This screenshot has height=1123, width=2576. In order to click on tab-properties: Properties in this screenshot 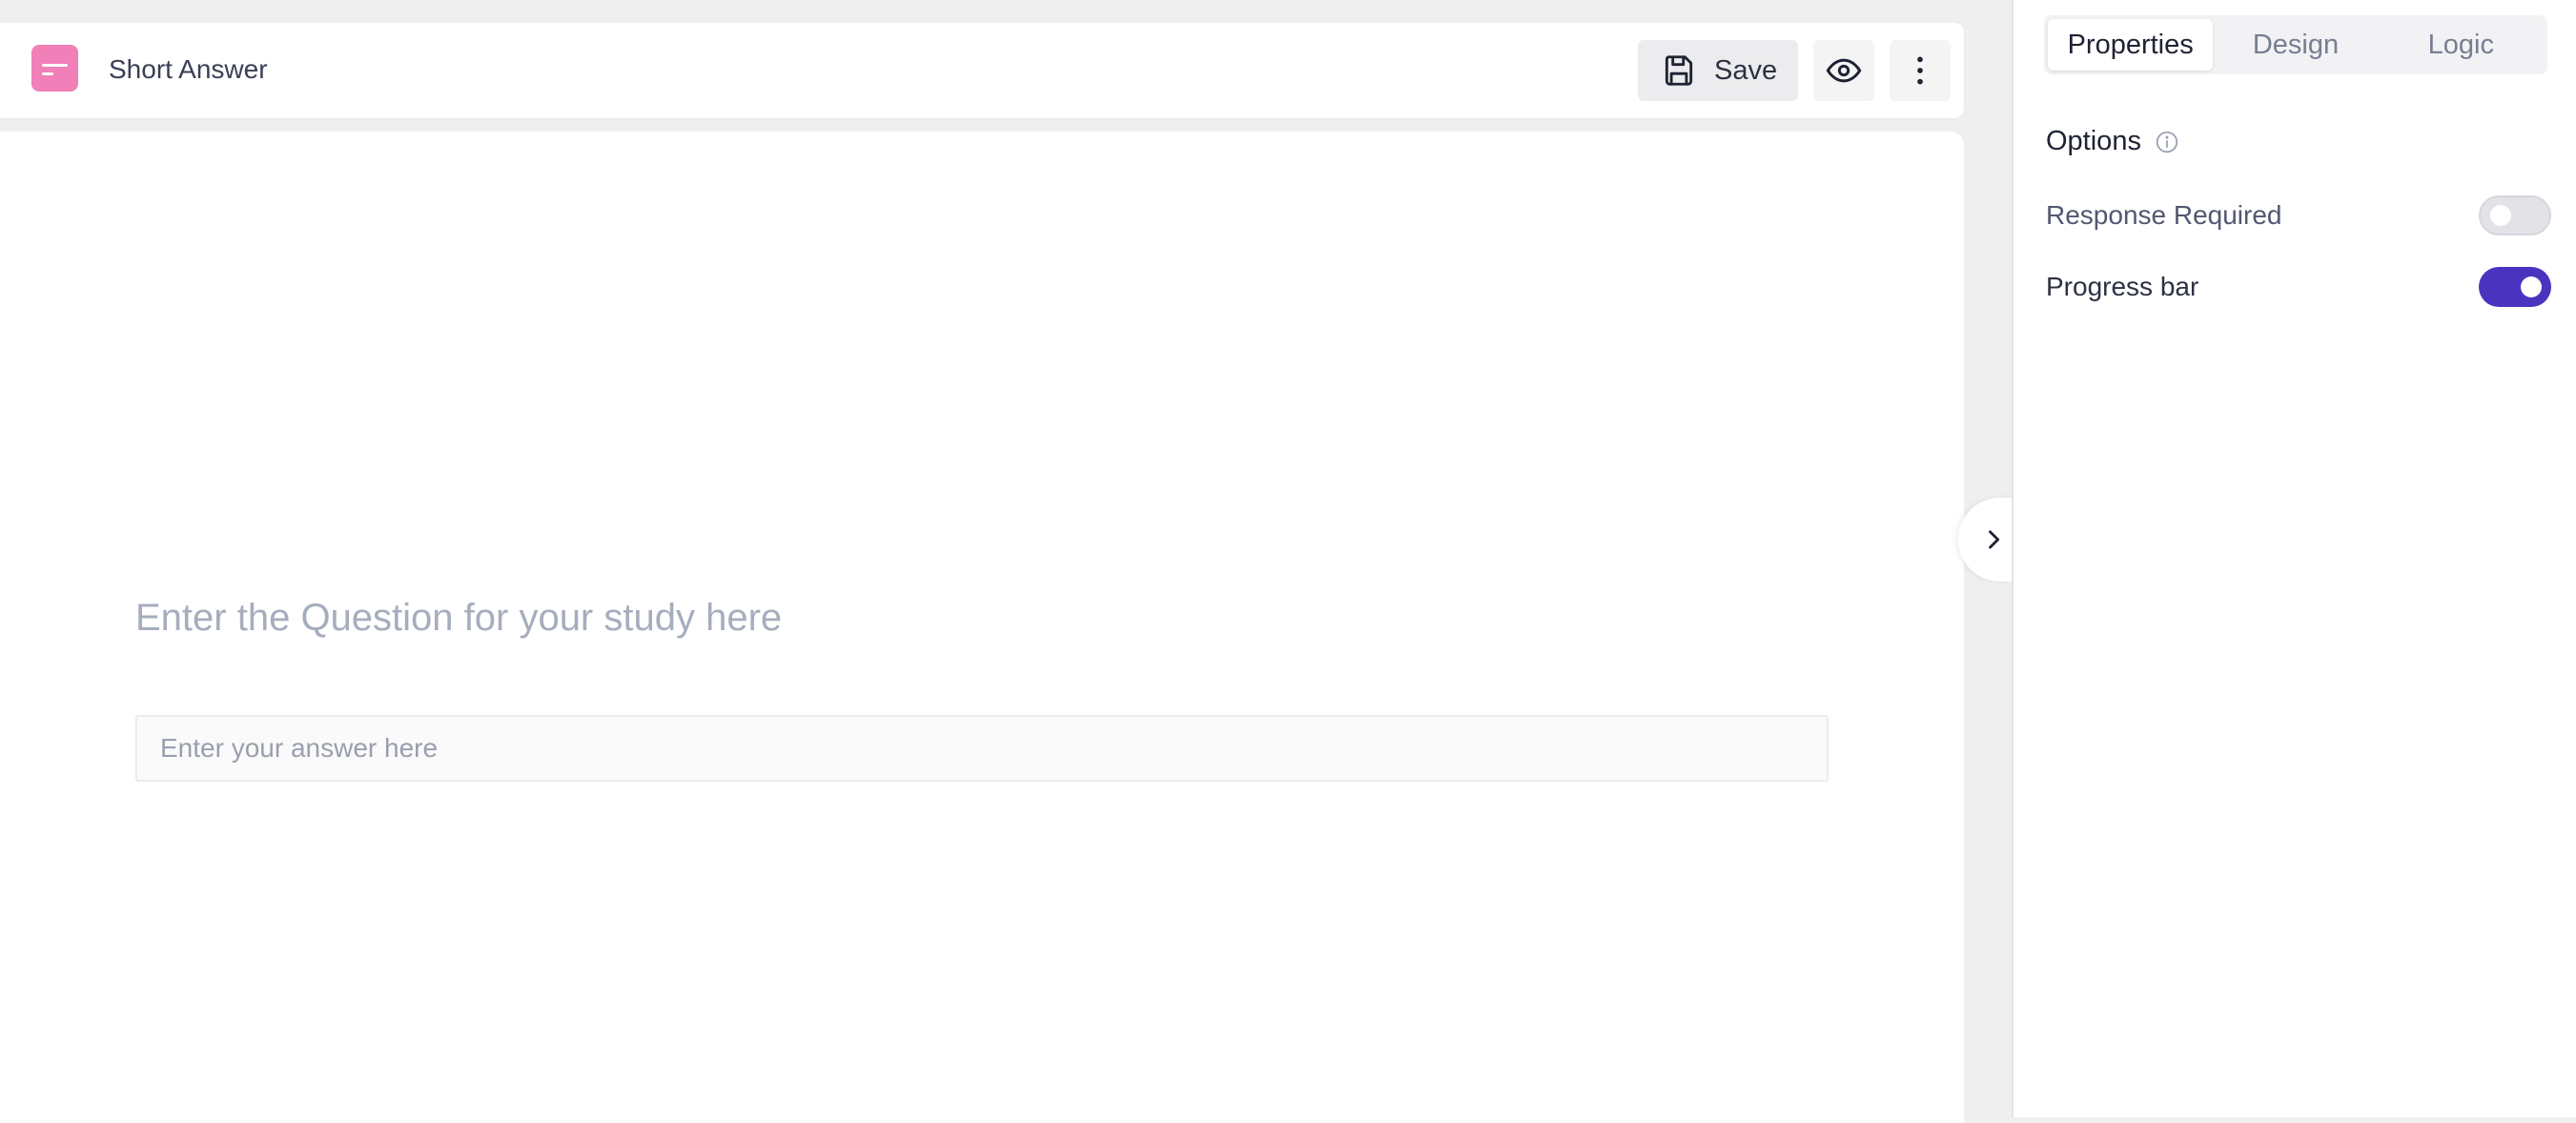, I will do `click(2131, 45)`.